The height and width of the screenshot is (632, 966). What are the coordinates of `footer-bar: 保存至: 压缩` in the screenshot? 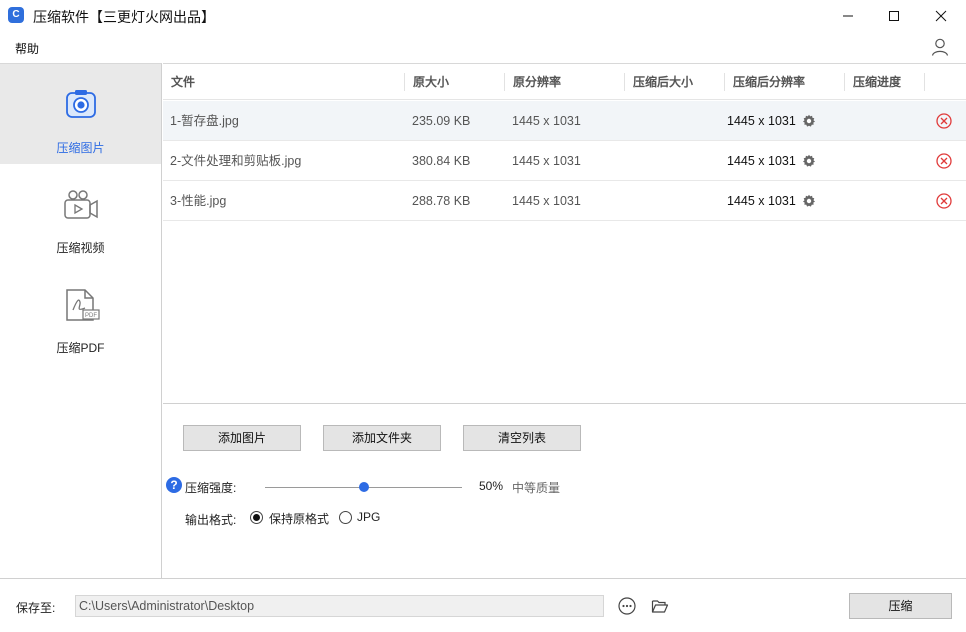 It's located at (483, 605).